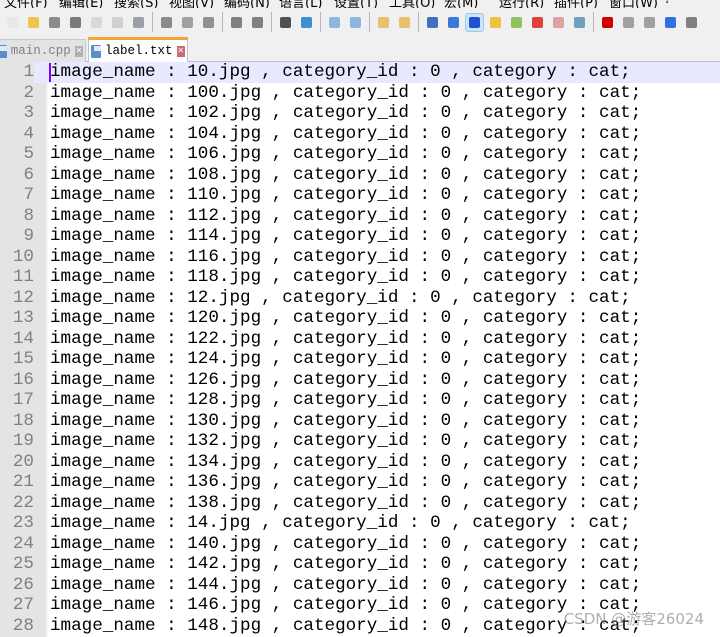  I want to click on show-all-chars-icon, so click(453, 22).